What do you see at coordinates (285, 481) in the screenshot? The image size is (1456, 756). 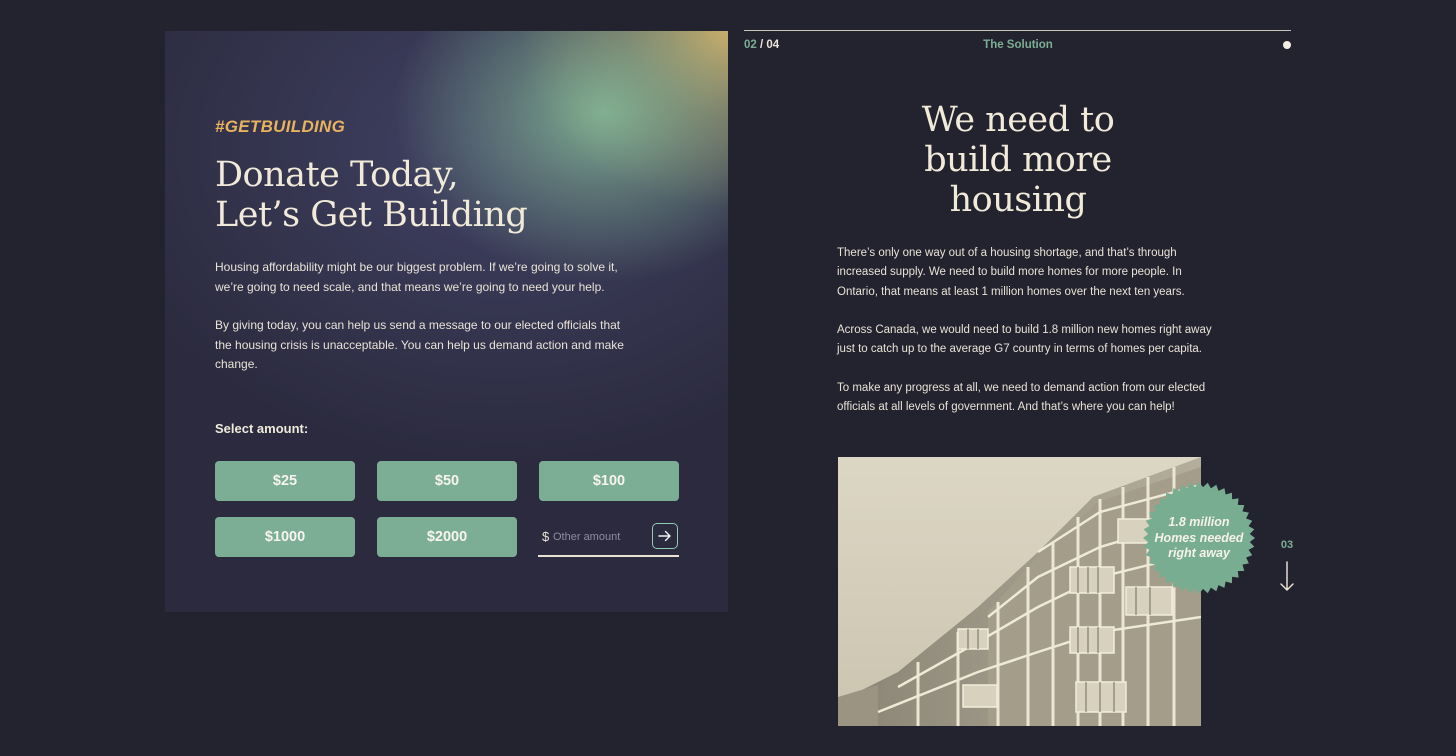 I see `amount-25-button: $25` at bounding box center [285, 481].